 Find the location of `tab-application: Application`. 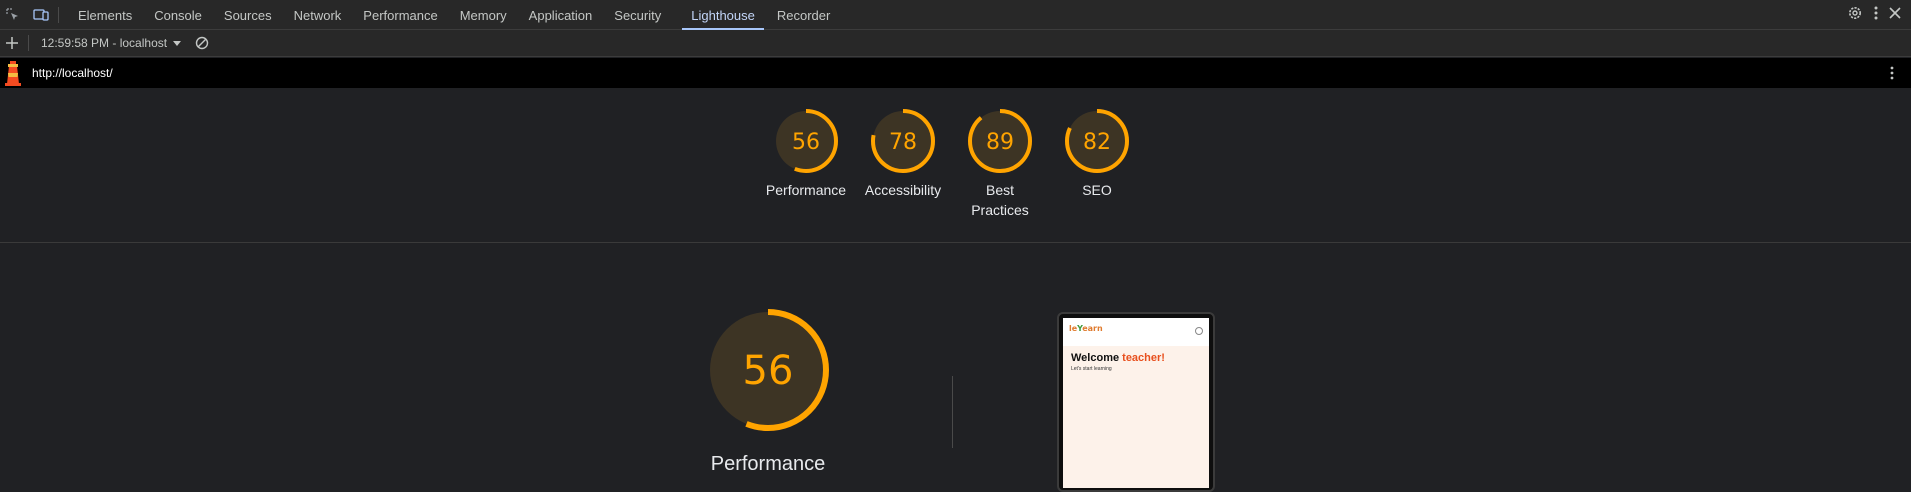

tab-application: Application is located at coordinates (561, 15).